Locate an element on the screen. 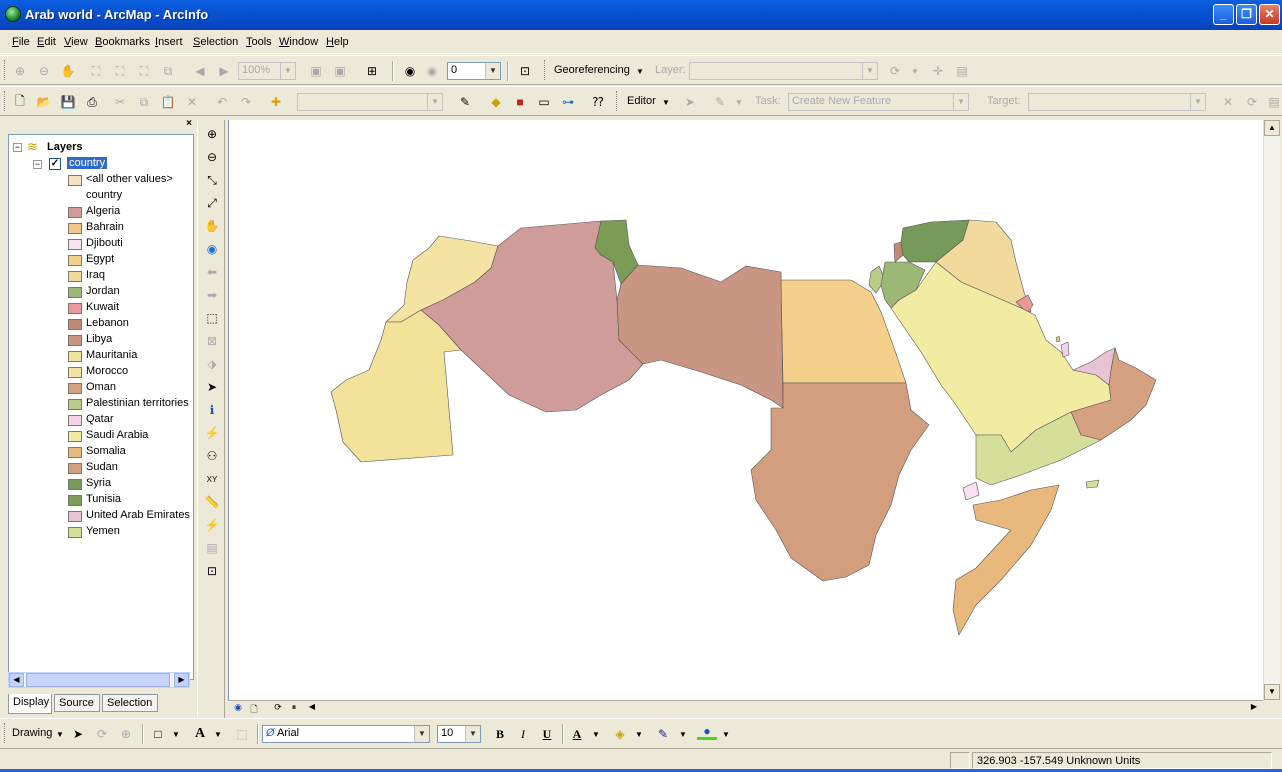 Image resolution: width=1282 pixels, height=772 pixels. html-popup-icon: ▤ is located at coordinates (212, 548).